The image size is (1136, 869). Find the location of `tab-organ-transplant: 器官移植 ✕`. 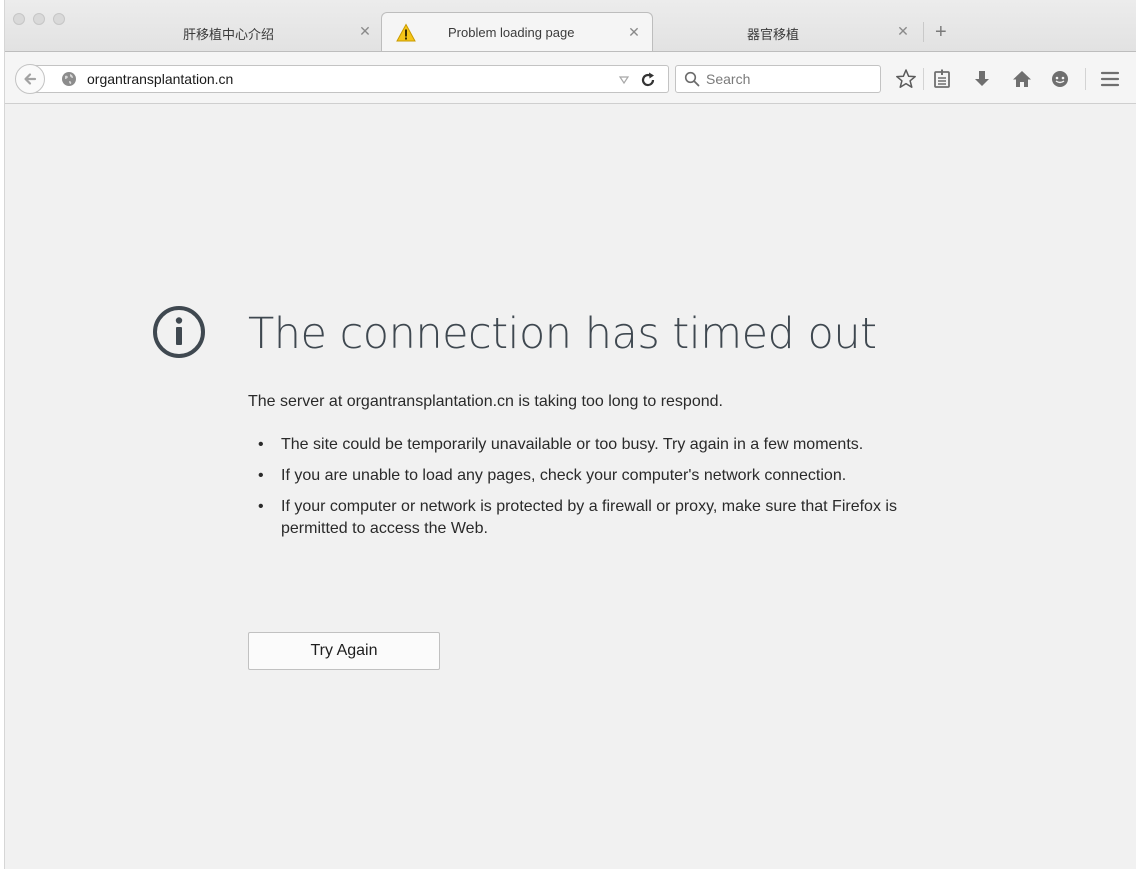

tab-organ-transplant: 器官移植 ✕ is located at coordinates (789, 32).